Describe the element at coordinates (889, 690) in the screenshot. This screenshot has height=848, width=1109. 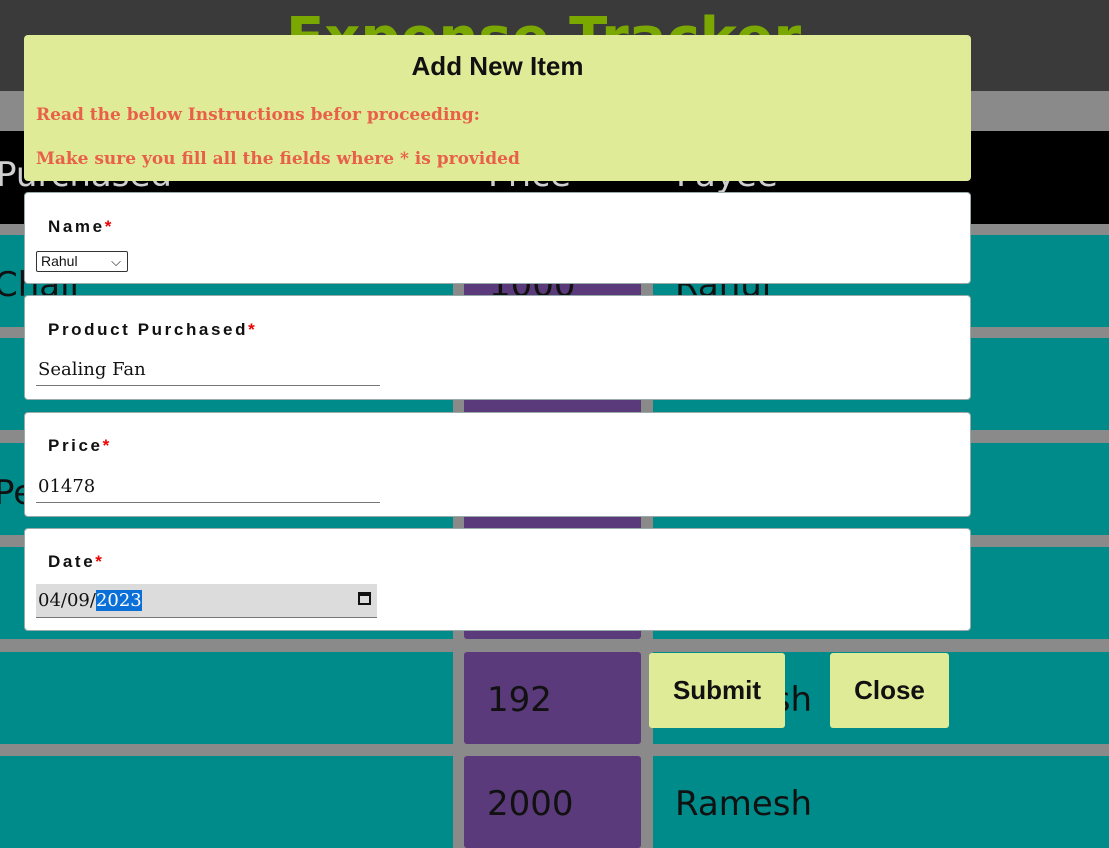
I see `close-button: Close` at that location.